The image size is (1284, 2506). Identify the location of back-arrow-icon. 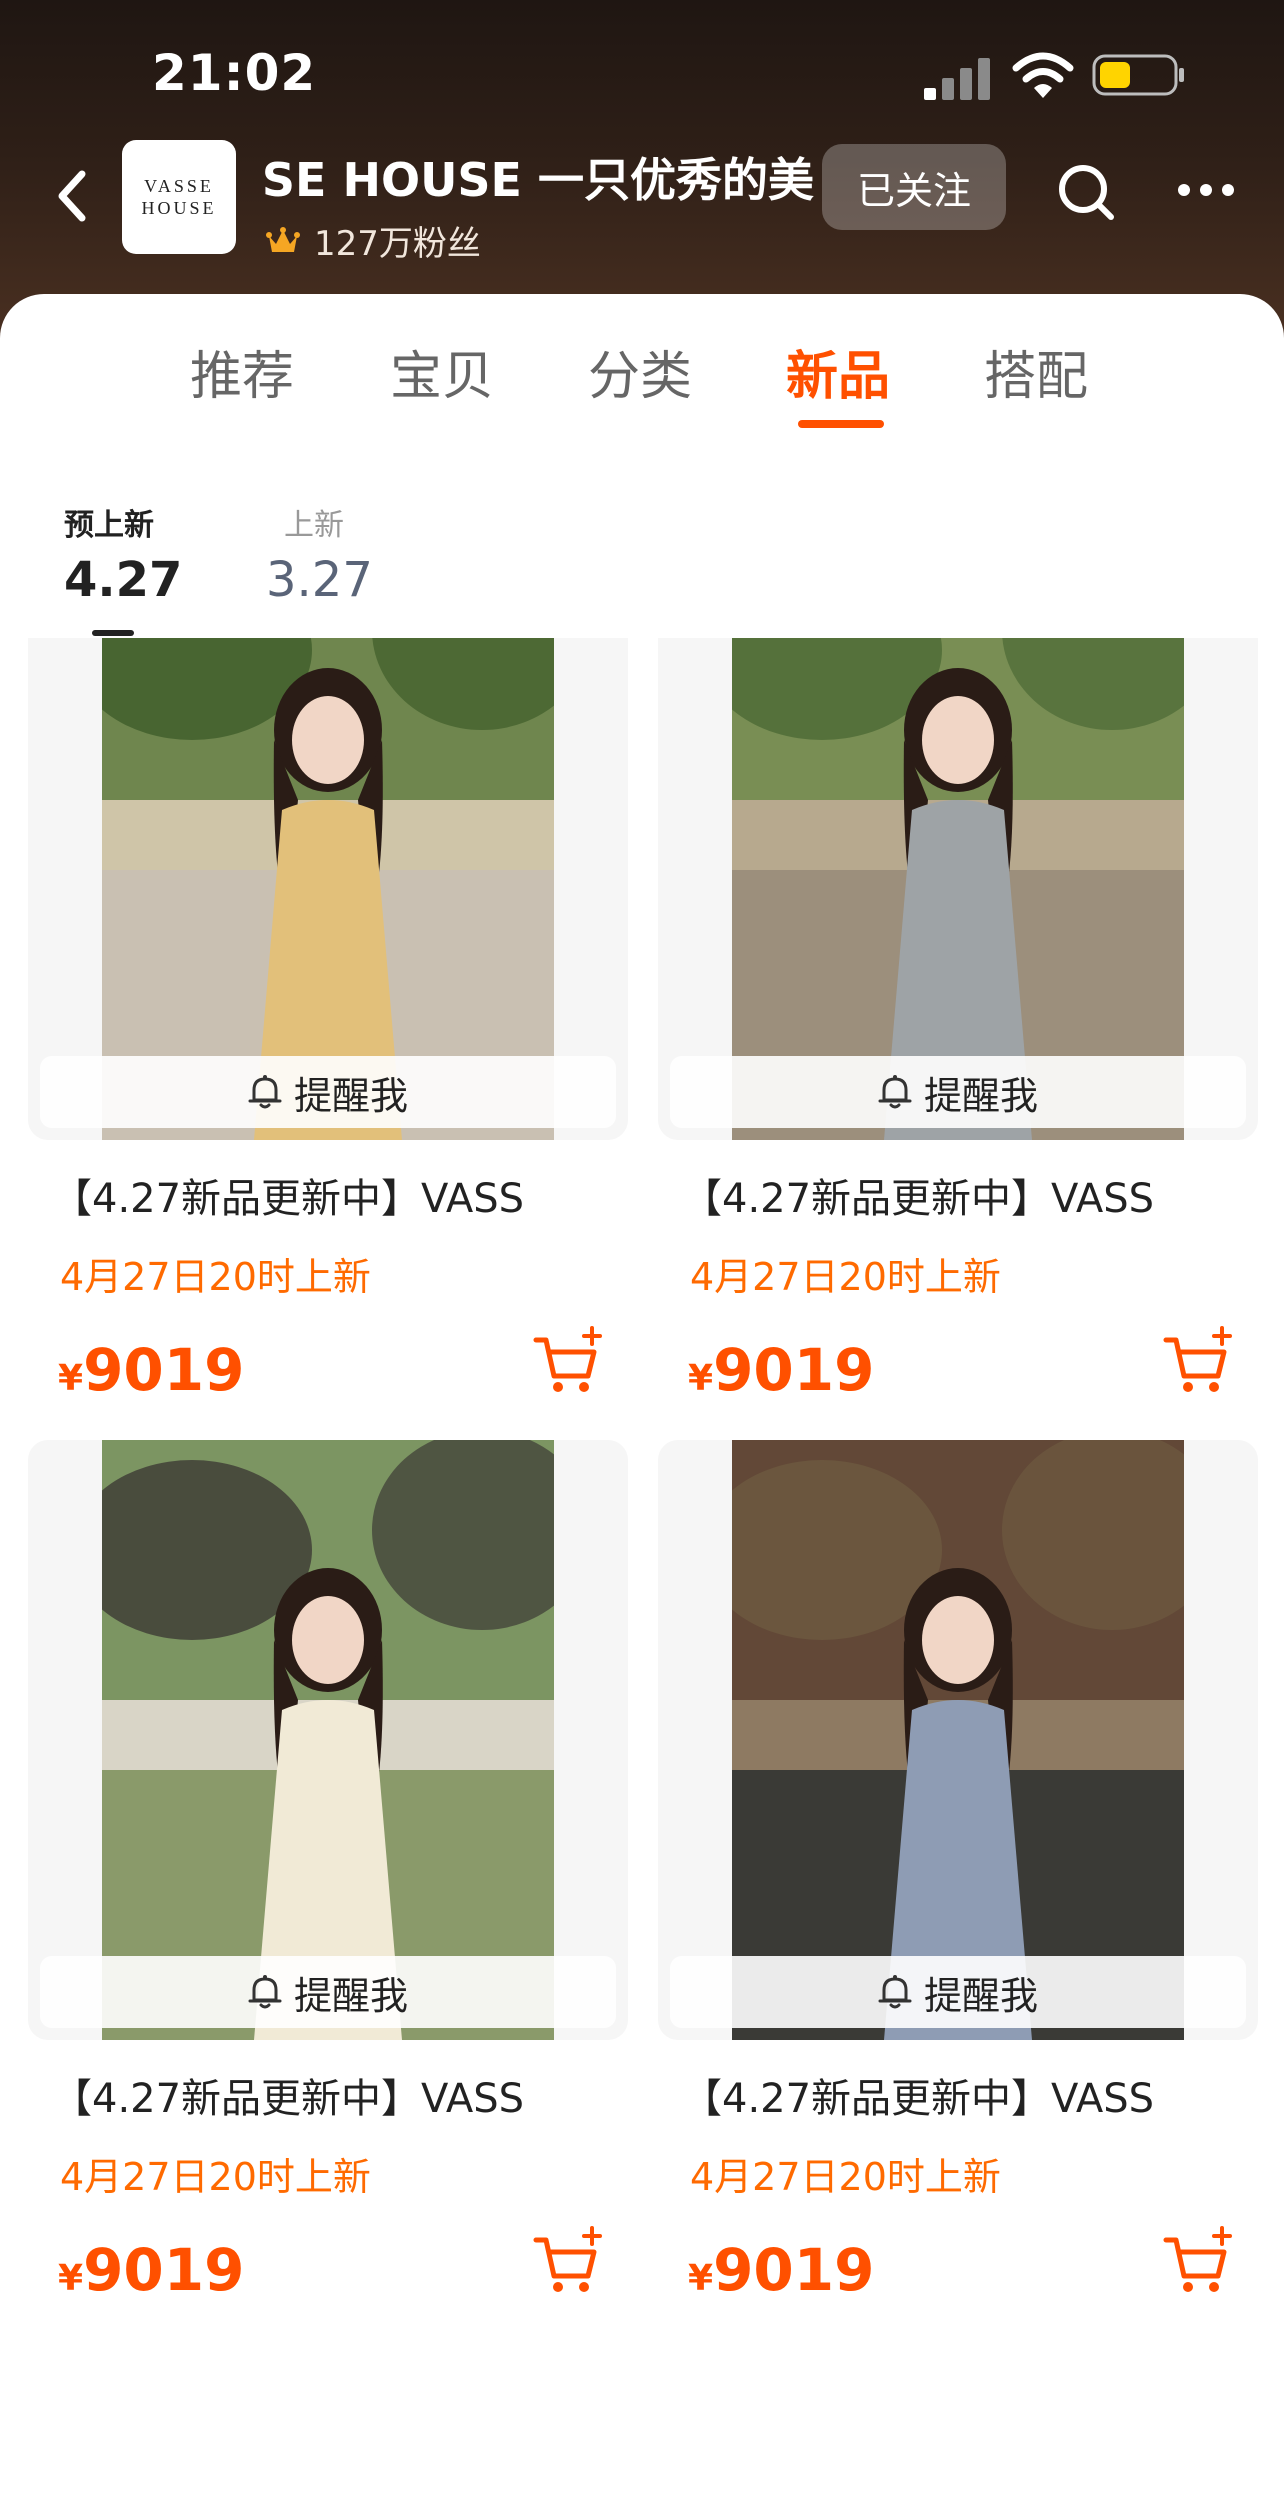
(71, 196).